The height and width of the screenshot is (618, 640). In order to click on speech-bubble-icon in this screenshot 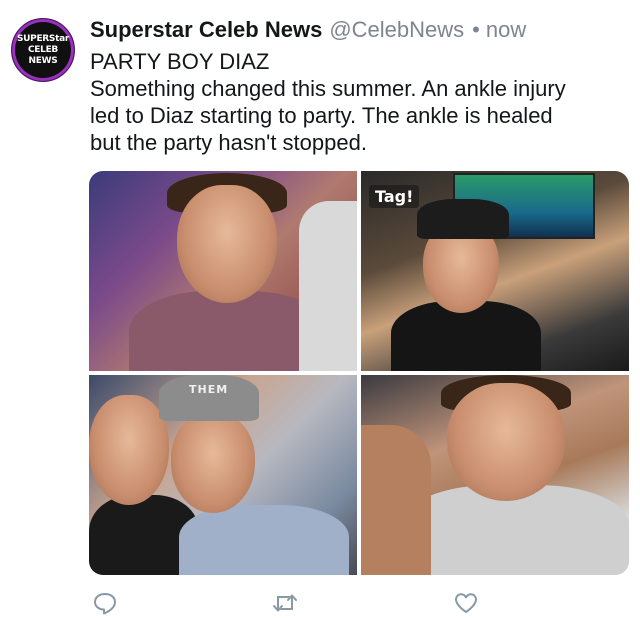, I will do `click(105, 604)`.